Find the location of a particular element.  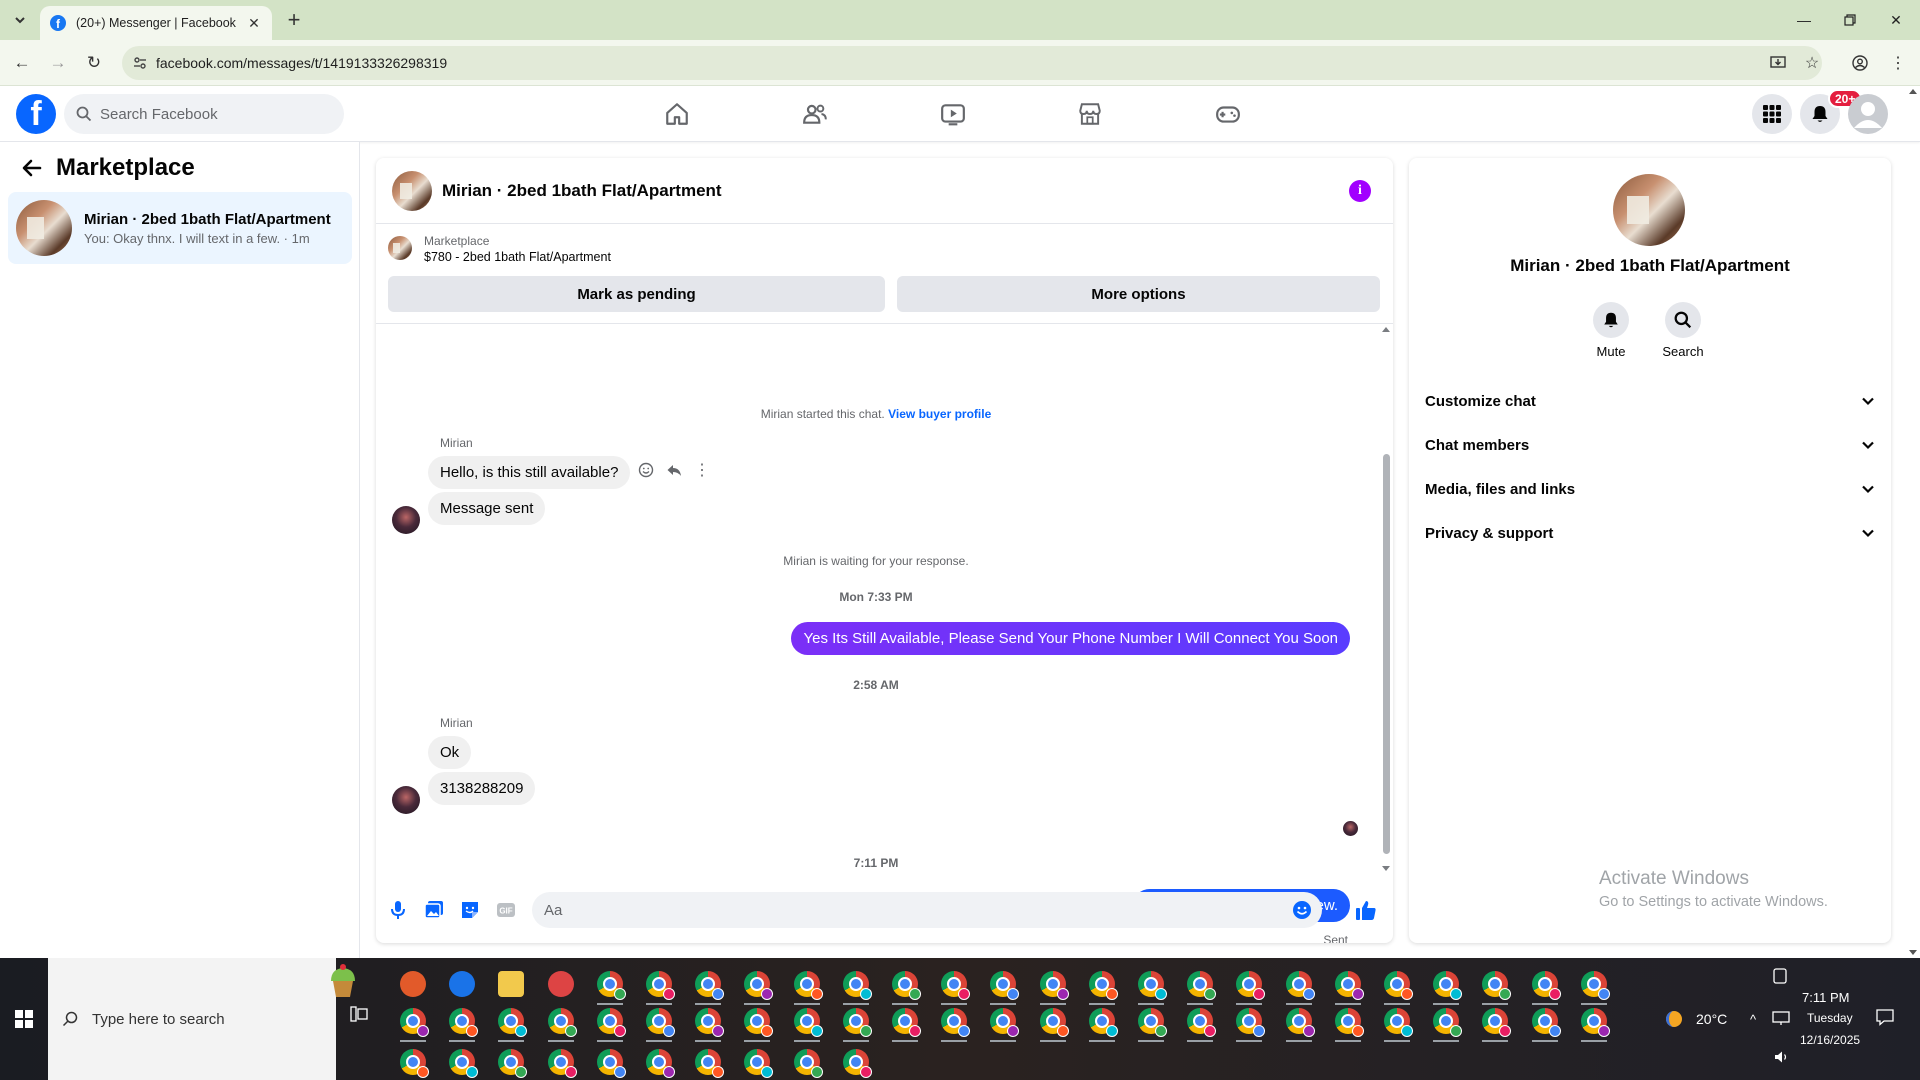

reply-icon is located at coordinates (674, 470).